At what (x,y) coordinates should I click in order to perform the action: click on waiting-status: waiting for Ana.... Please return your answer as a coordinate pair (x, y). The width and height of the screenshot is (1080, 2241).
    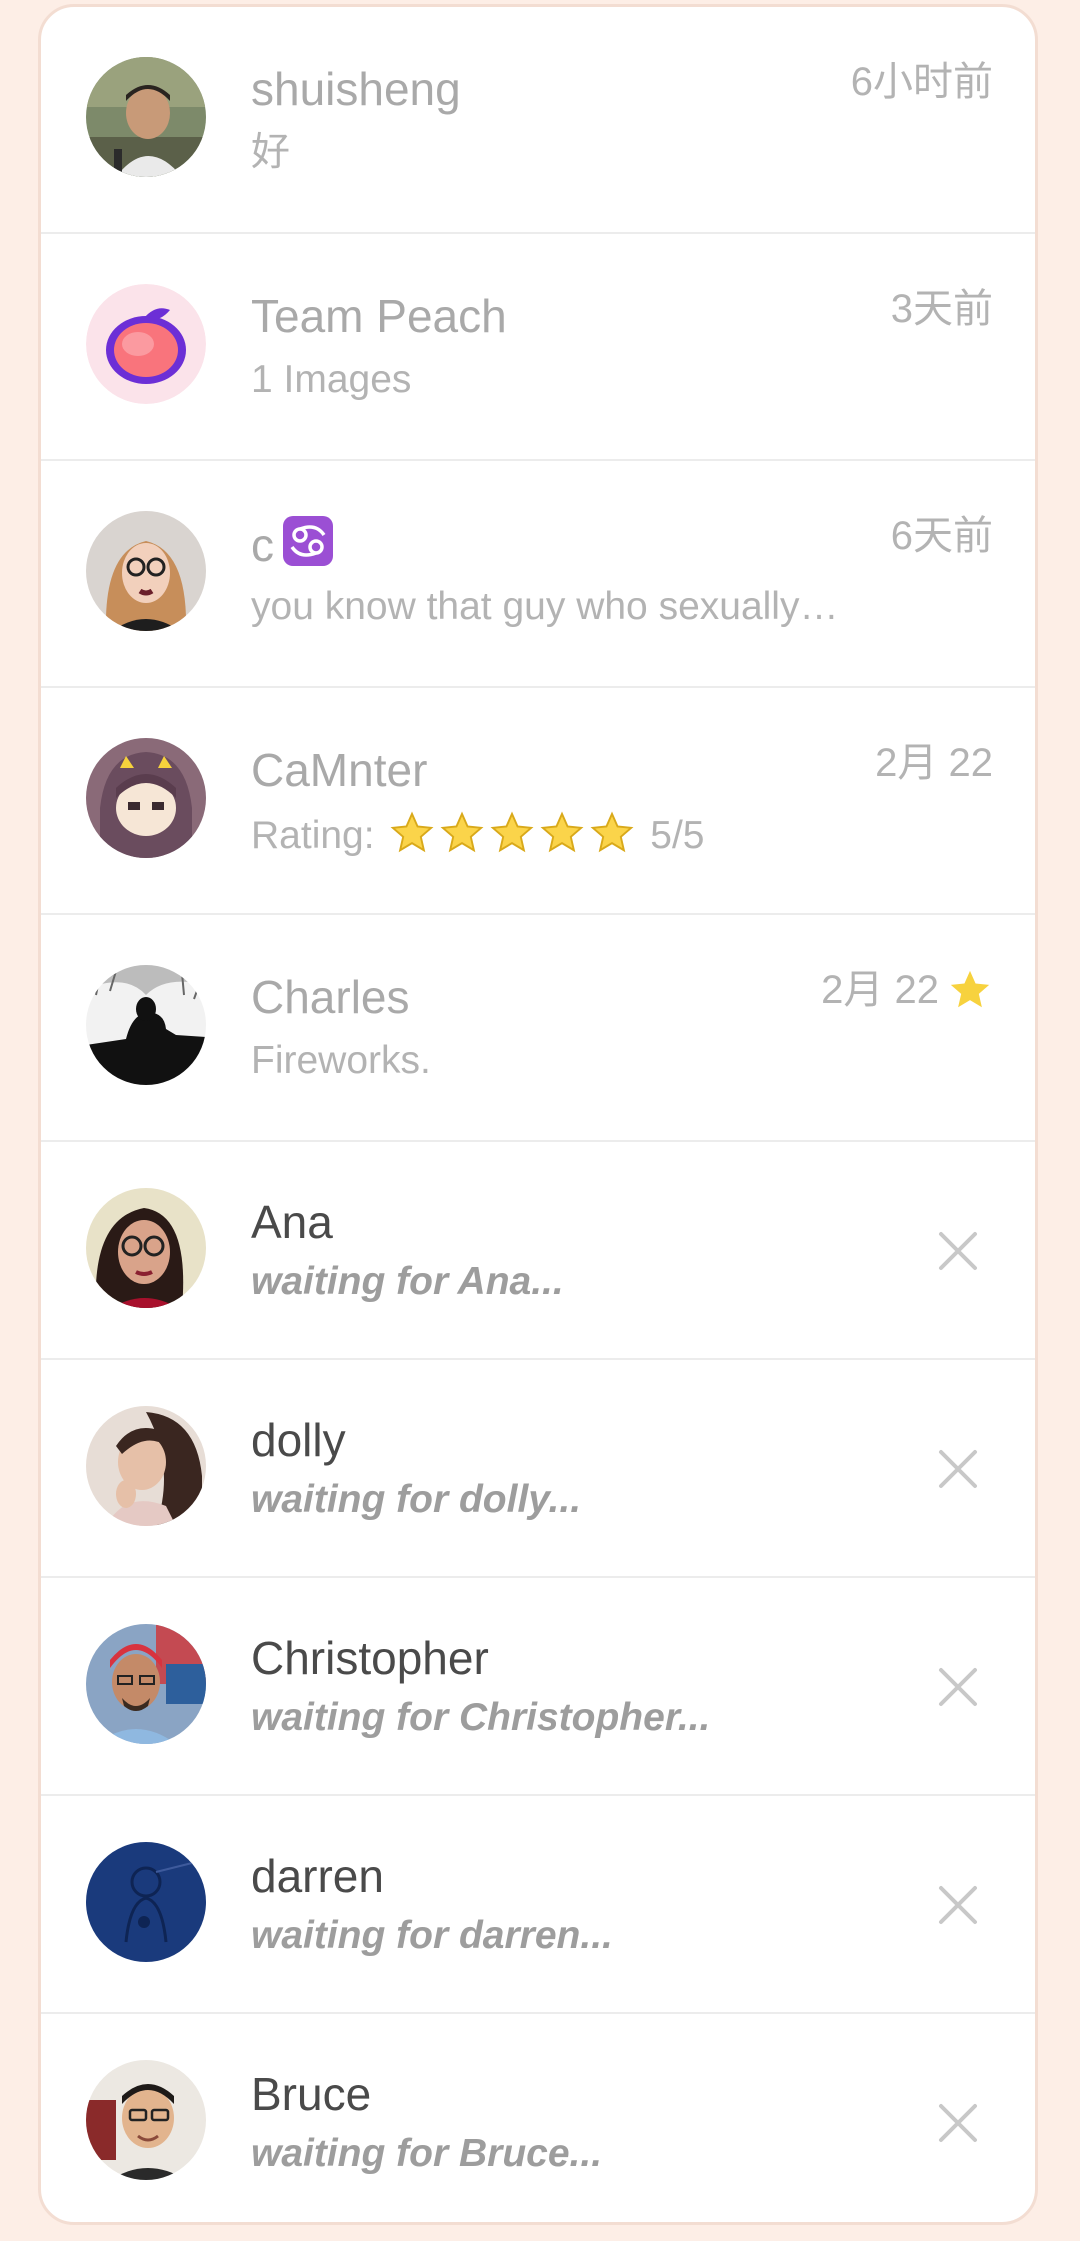
    Looking at the image, I should click on (407, 1281).